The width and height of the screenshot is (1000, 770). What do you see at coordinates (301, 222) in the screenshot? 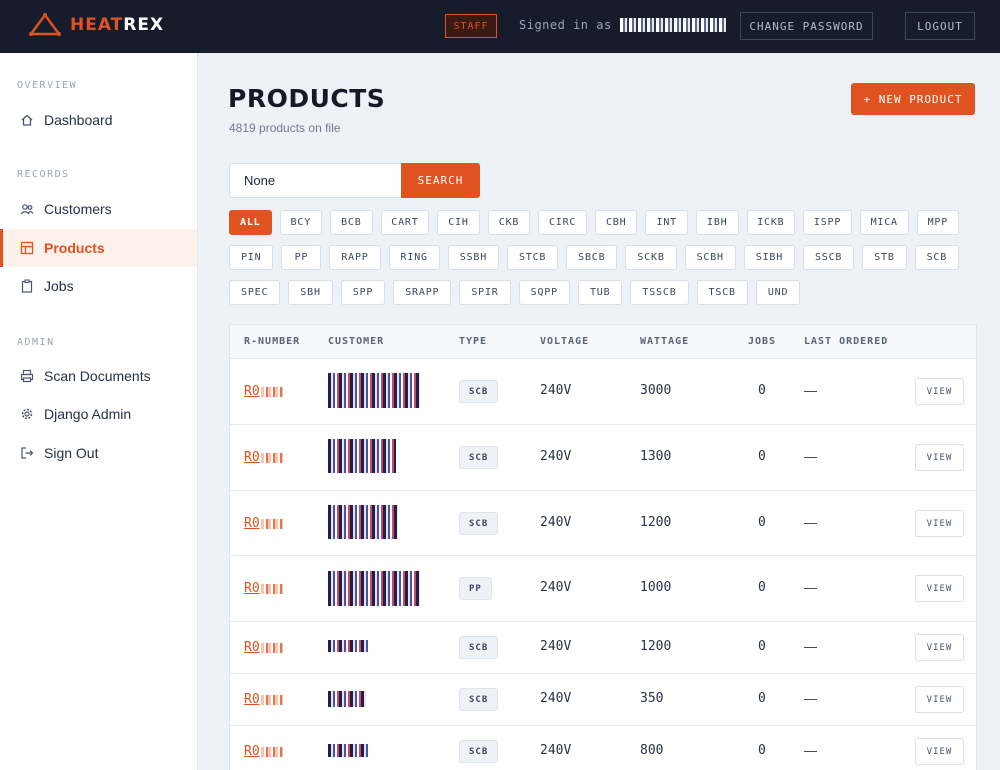
I see `filter-chip: BCY` at bounding box center [301, 222].